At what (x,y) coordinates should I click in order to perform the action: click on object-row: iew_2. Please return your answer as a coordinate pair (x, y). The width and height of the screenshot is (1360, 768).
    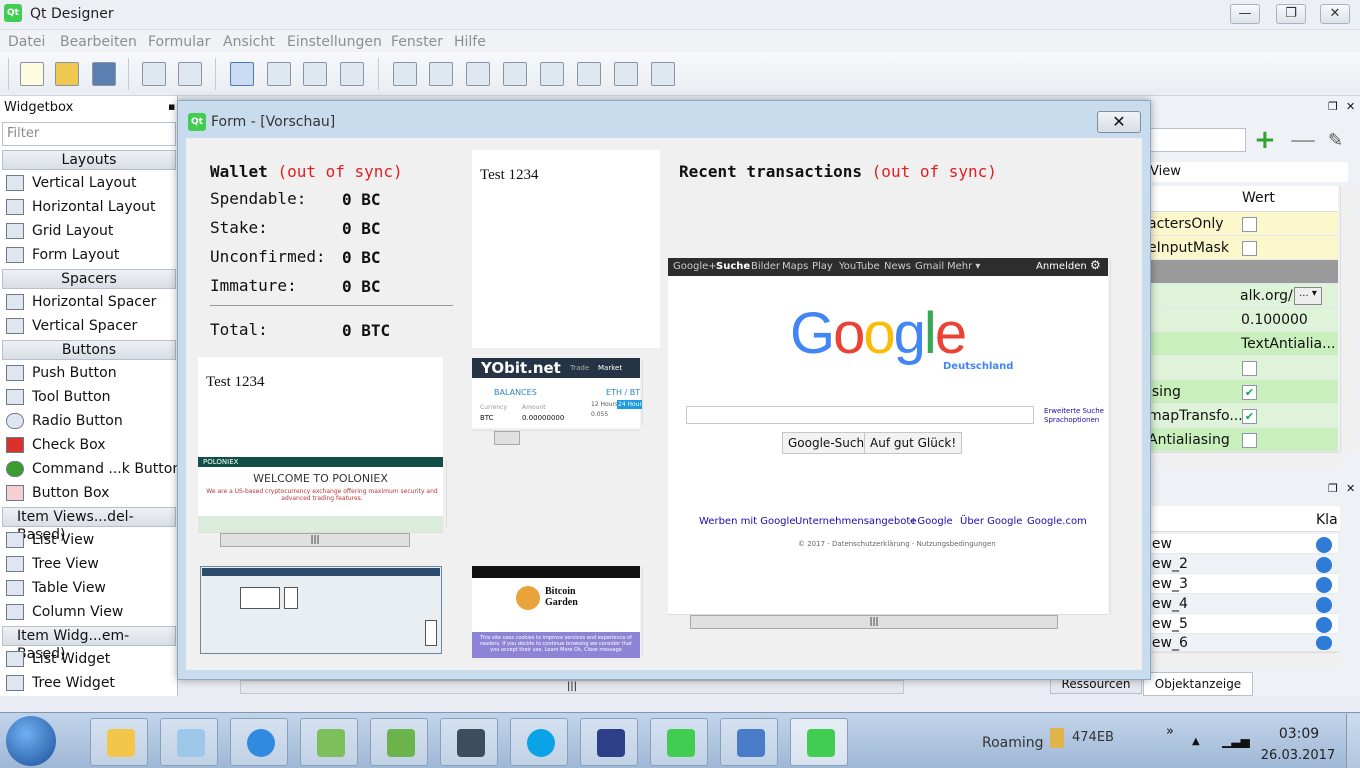
    Looking at the image, I should click on (1243, 564).